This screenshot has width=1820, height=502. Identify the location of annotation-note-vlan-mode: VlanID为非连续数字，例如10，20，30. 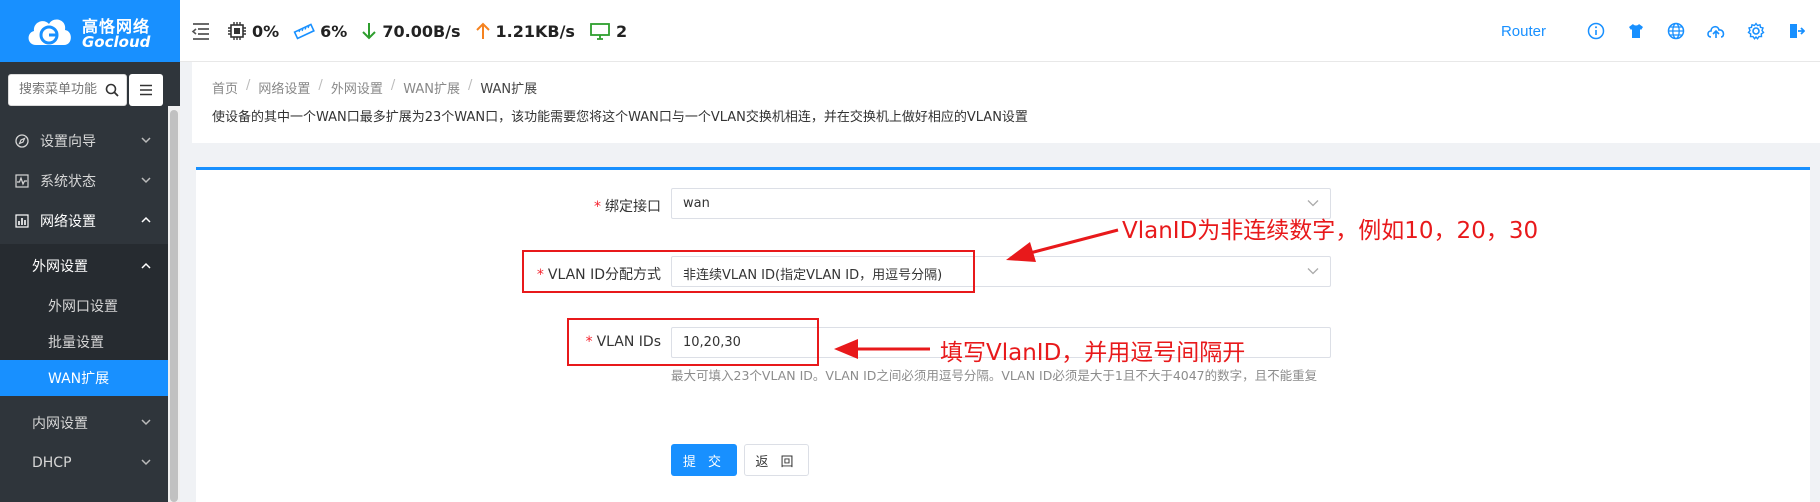
(1330, 231).